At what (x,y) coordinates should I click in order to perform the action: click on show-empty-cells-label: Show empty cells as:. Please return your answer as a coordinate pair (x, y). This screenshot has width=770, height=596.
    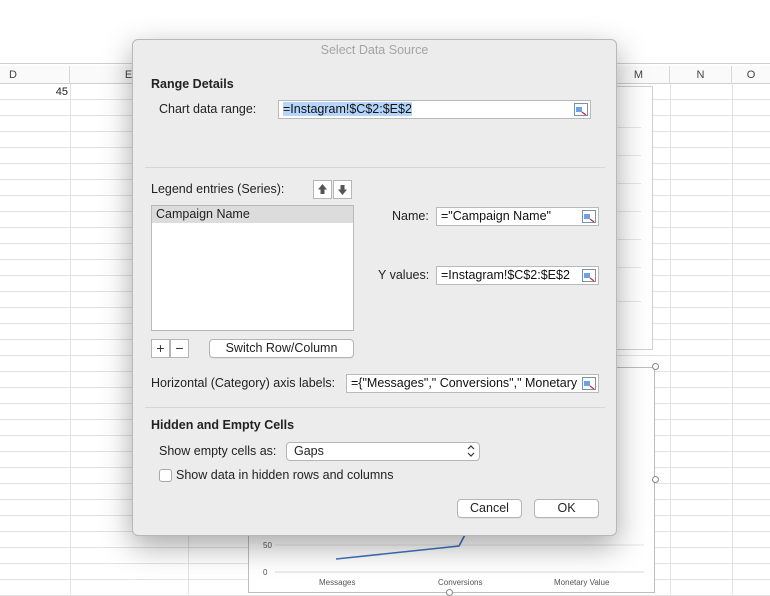
    Looking at the image, I should click on (218, 451).